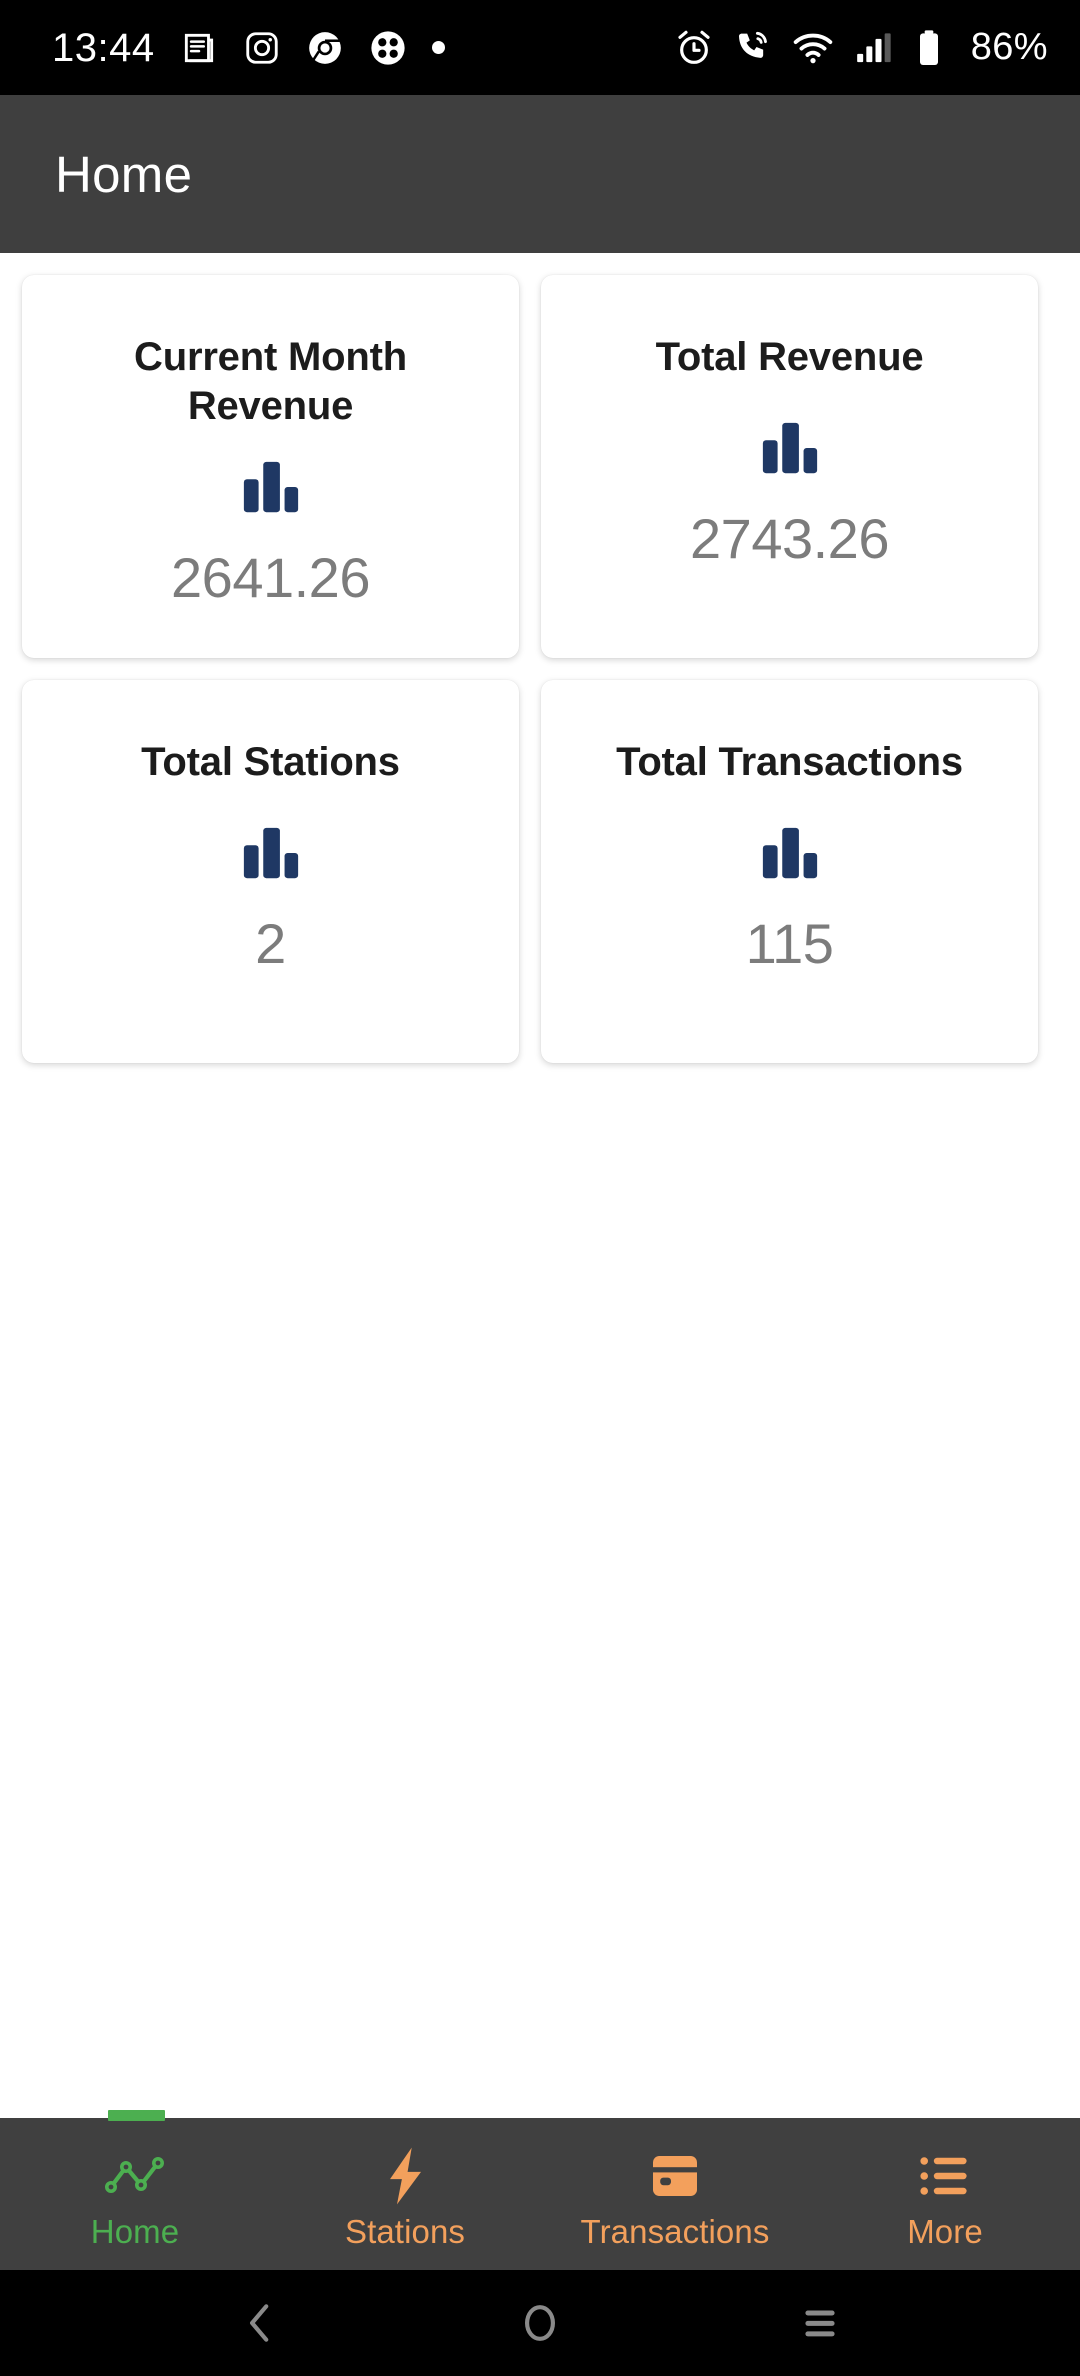  I want to click on credit-card-icon, so click(675, 2176).